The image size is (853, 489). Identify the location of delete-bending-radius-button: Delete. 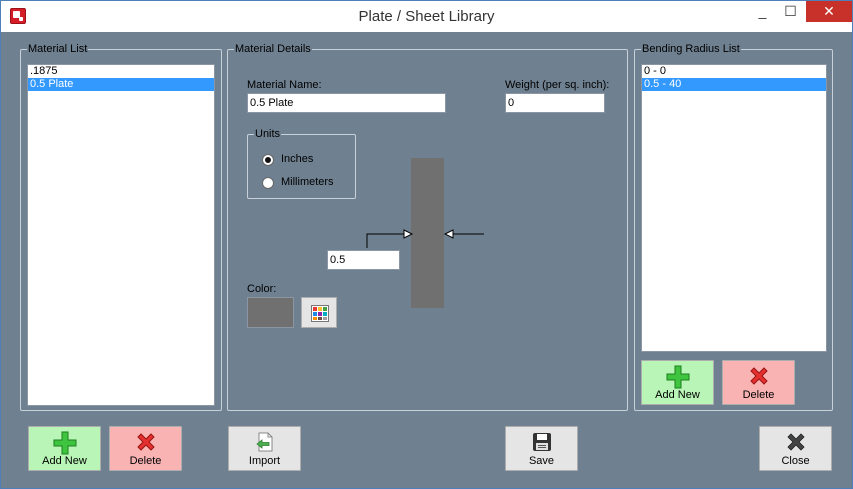
(758, 382).